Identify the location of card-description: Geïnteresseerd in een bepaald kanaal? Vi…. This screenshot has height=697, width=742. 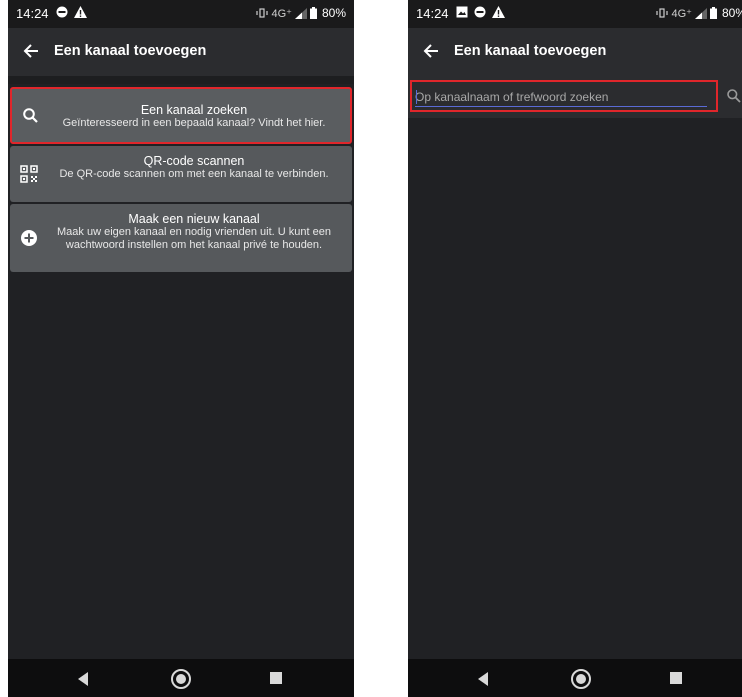
(194, 123).